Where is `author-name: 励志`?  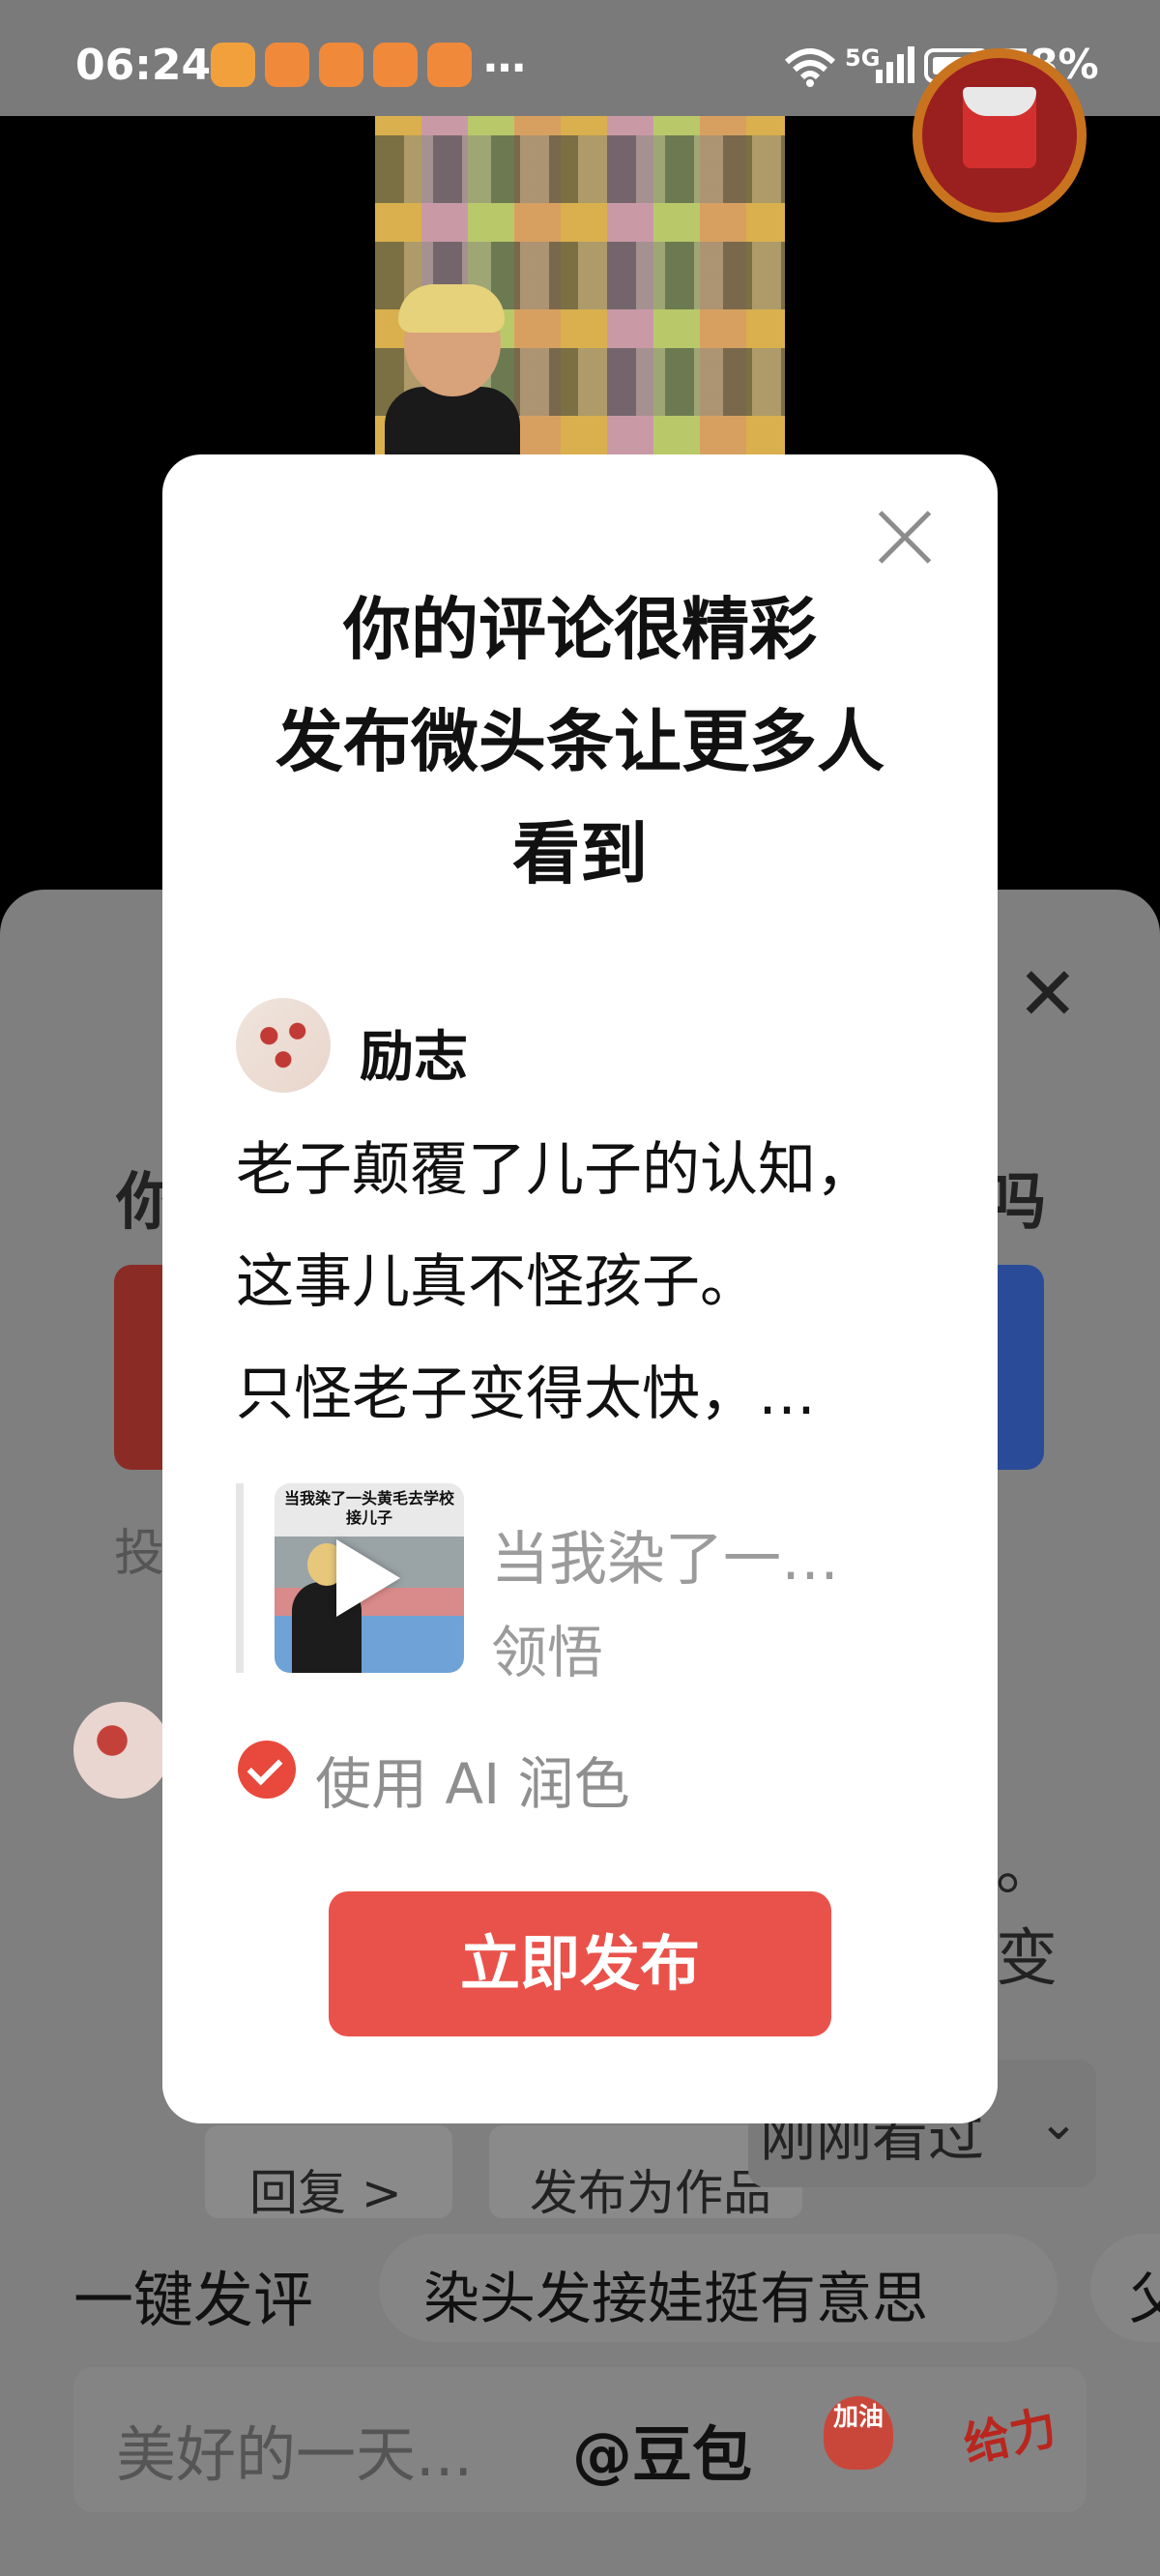
author-name: 励志 is located at coordinates (414, 1057).